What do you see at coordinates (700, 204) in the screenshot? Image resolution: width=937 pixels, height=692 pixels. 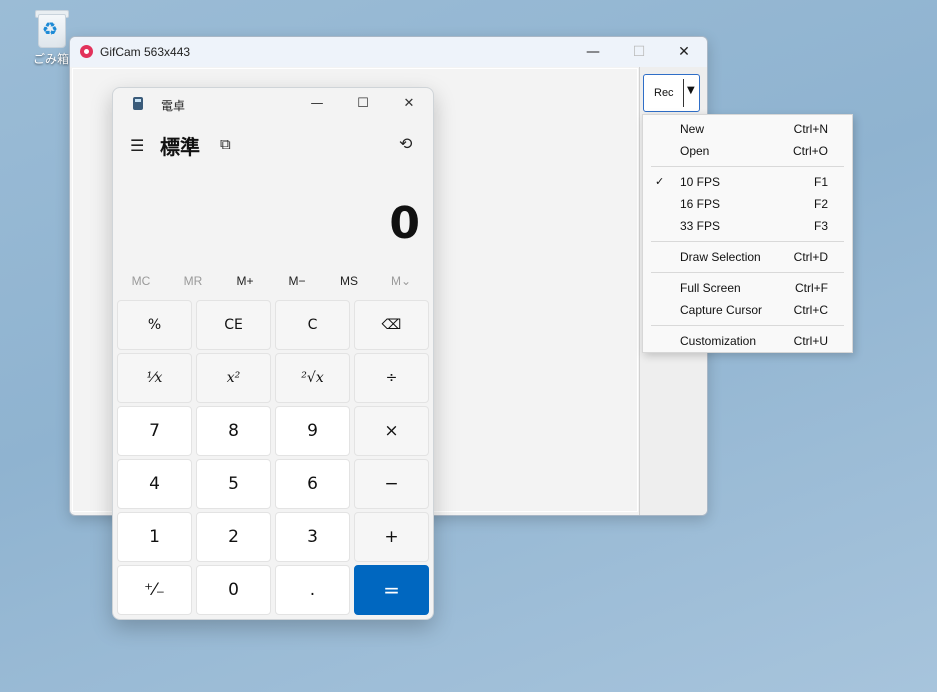 I see `menu-item-label: 16 FPS` at bounding box center [700, 204].